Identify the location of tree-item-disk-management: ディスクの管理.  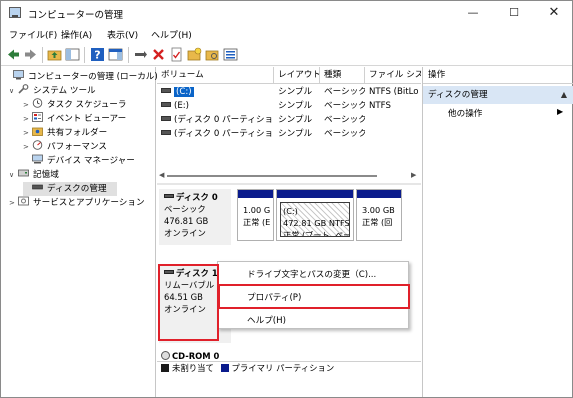
(70, 189).